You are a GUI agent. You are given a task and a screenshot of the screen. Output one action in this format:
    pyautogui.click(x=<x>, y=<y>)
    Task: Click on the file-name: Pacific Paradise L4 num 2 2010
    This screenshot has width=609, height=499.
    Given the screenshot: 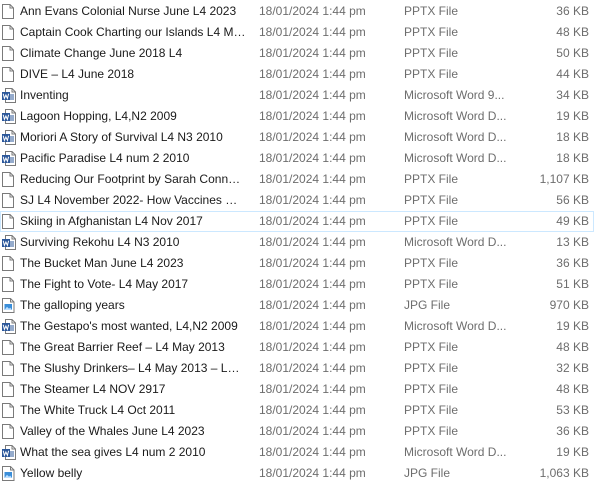 What is the action you would take?
    pyautogui.click(x=105, y=158)
    